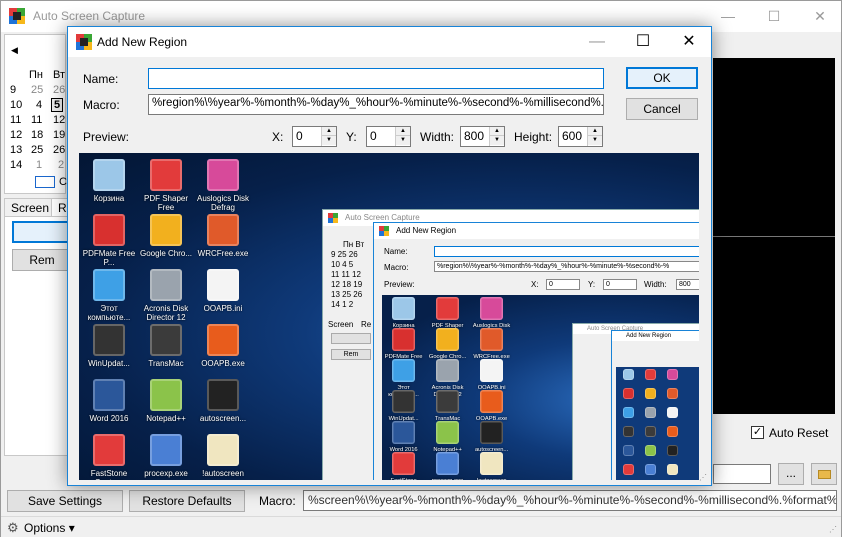  I want to click on dialog-maximize-button: ☐, so click(643, 42).